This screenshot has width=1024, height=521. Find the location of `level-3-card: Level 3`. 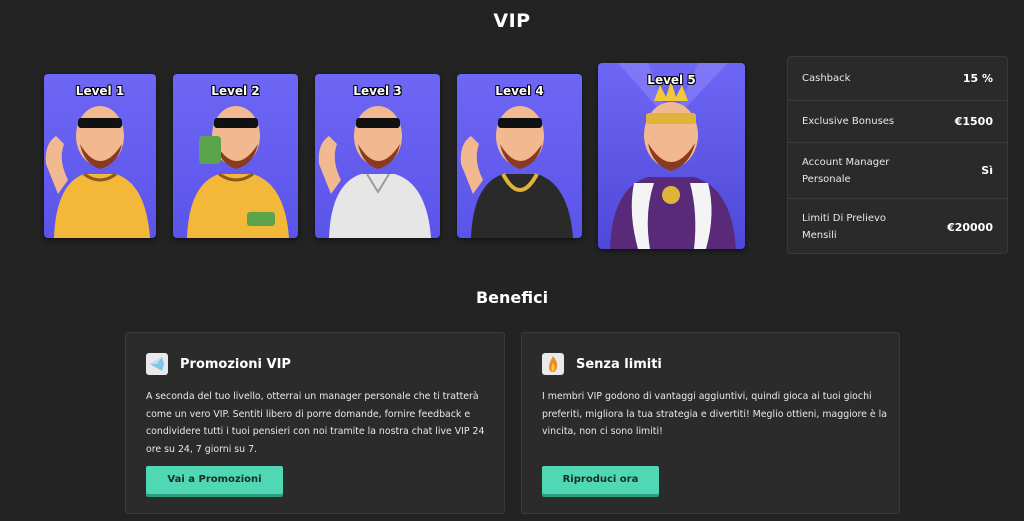

level-3-card: Level 3 is located at coordinates (377, 156).